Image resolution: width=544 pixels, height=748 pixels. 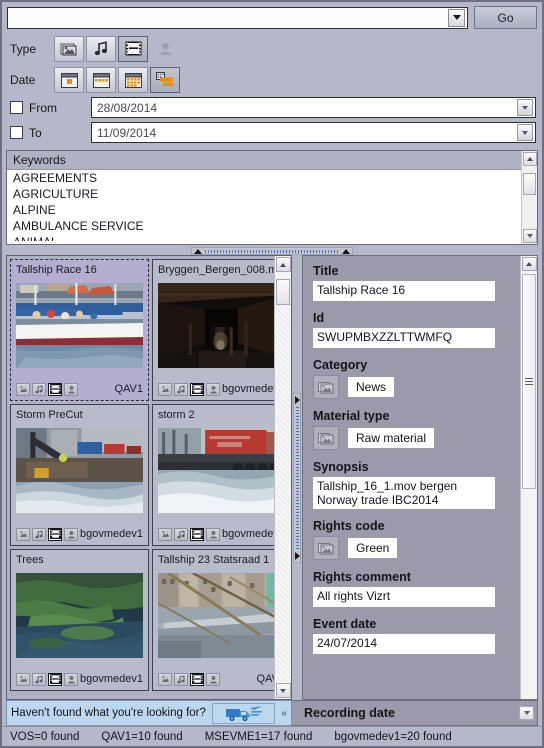 What do you see at coordinates (149, 713) in the screenshot?
I see `order-banner: Haven't found what you're looking for? «` at bounding box center [149, 713].